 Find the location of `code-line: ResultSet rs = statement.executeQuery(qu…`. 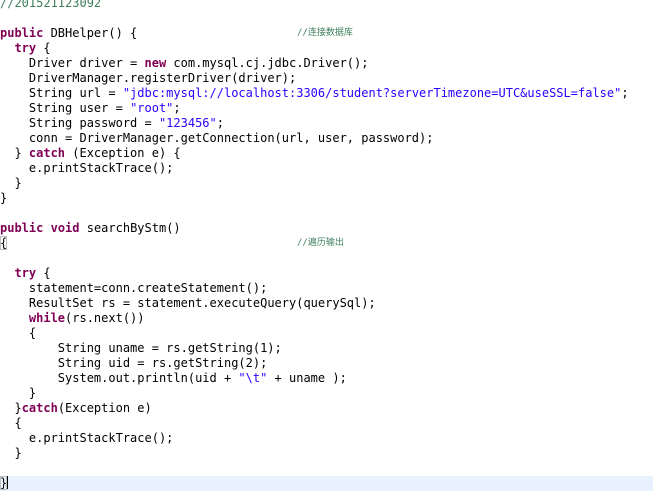

code-line: ResultSet rs = statement.executeQuery(qu… is located at coordinates (326, 303).